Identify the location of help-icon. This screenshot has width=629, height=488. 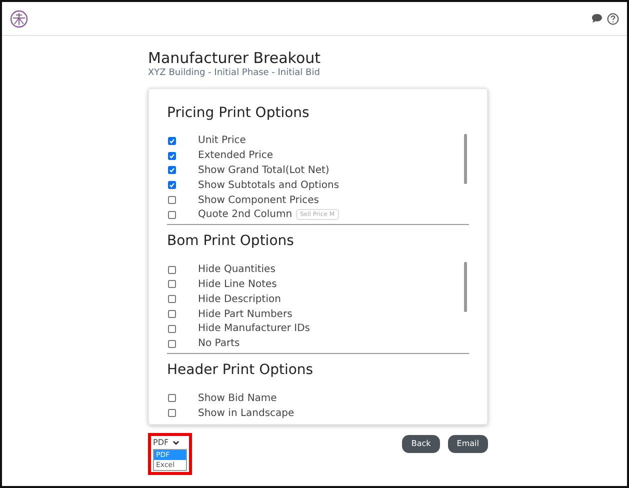
(613, 18).